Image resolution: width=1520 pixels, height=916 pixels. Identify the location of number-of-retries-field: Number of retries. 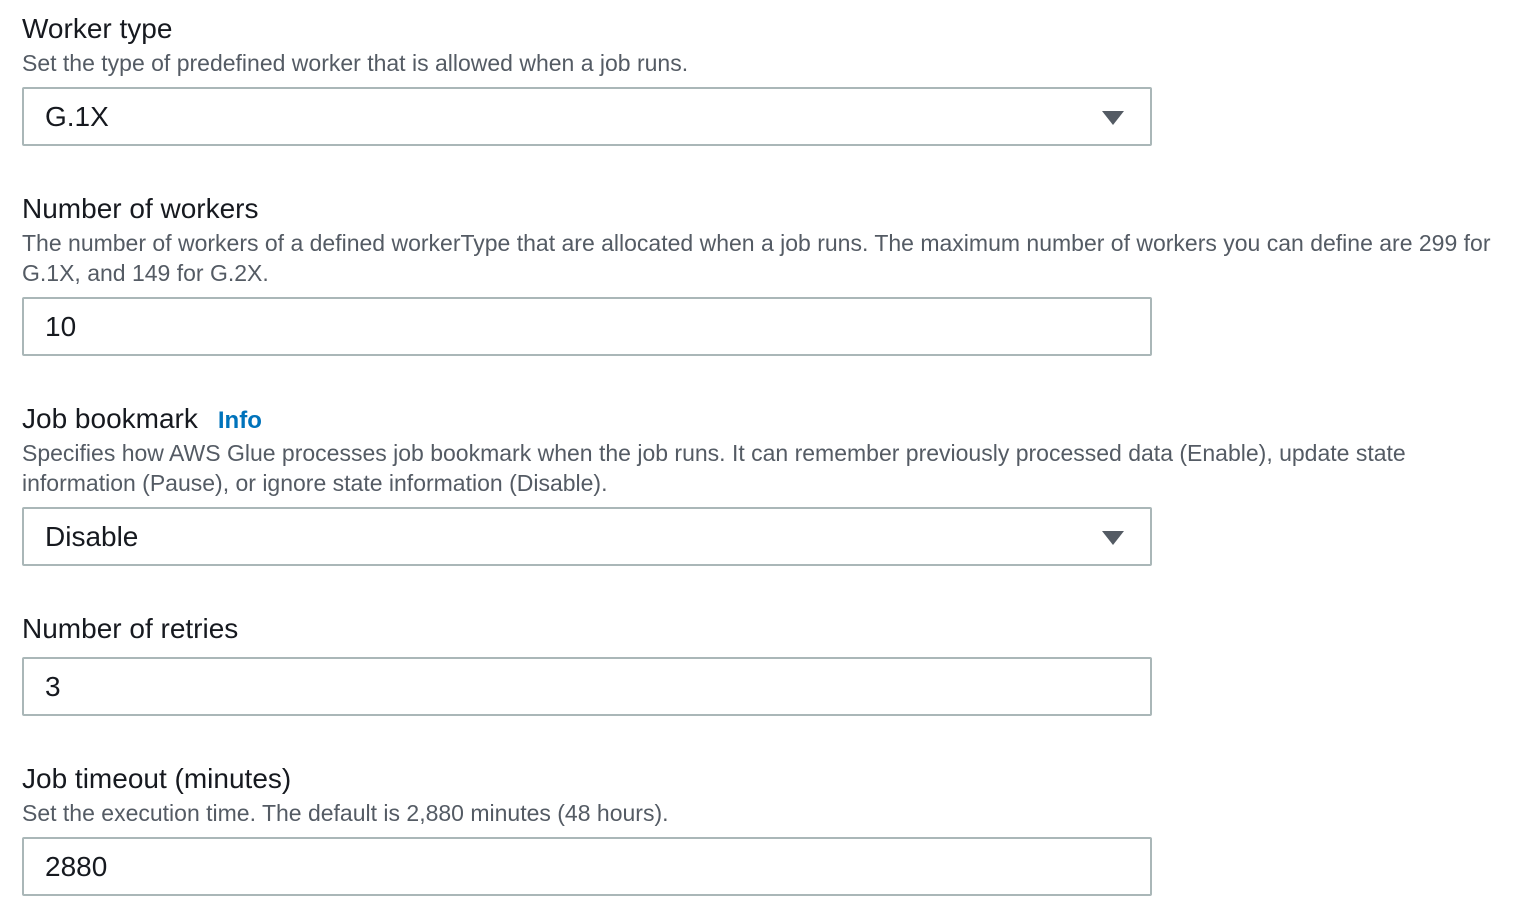
(767, 663).